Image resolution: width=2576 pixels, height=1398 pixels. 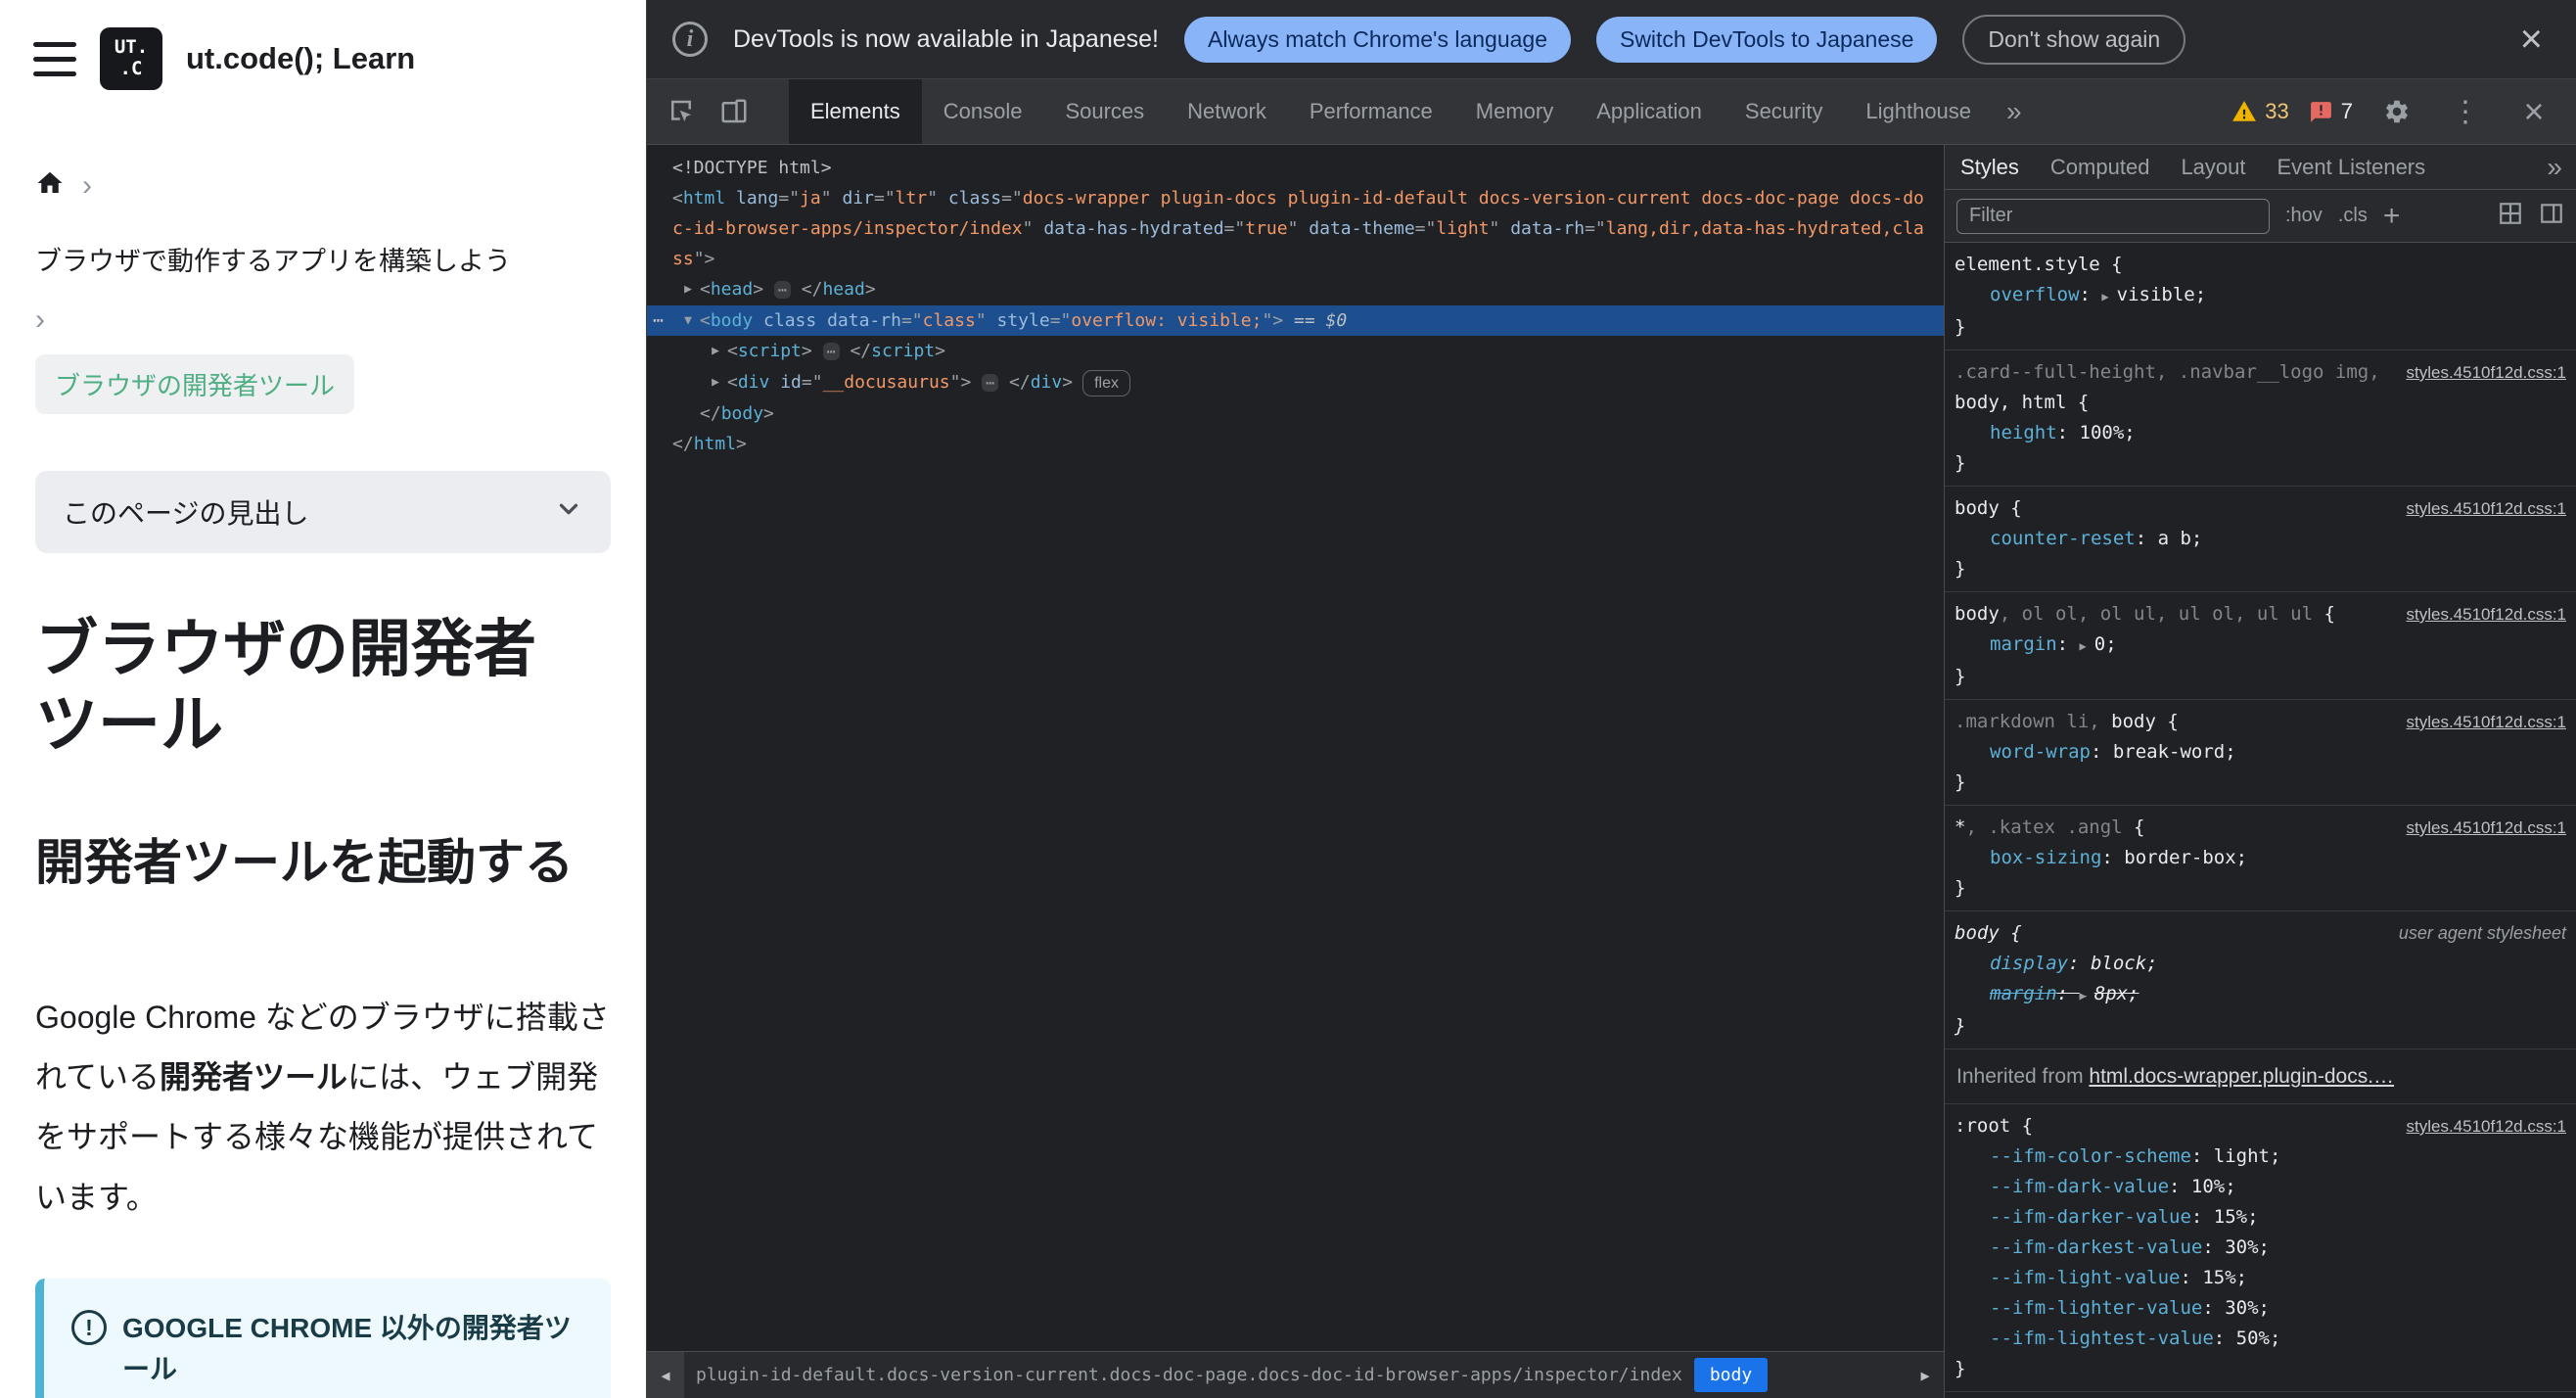 What do you see at coordinates (2100, 167) in the screenshot?
I see `sidebar-tab-computed: Computed` at bounding box center [2100, 167].